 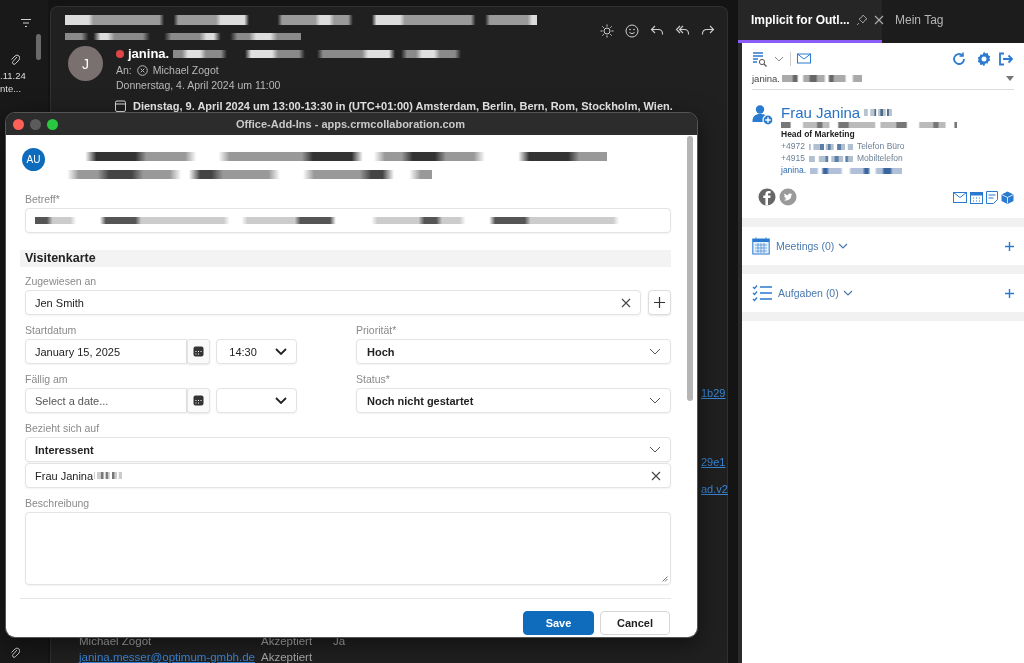 What do you see at coordinates (821, 112) in the screenshot?
I see `contact-name: Frau Janina` at bounding box center [821, 112].